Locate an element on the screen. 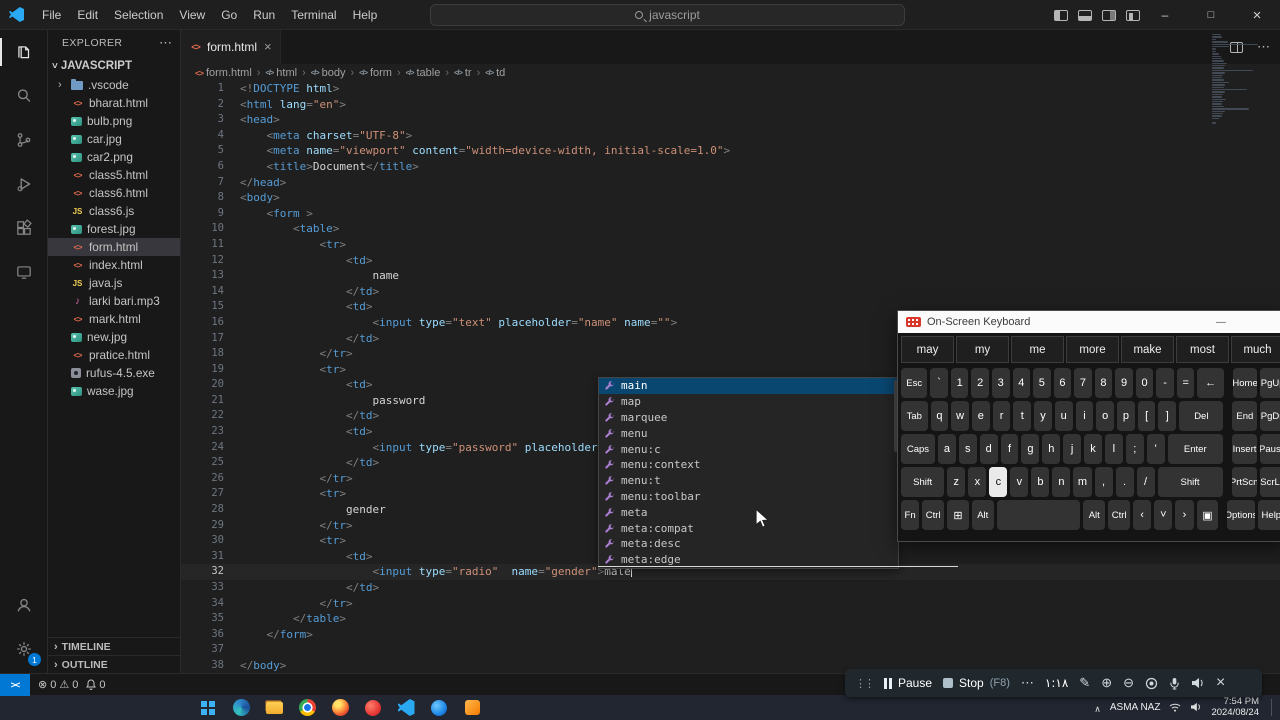 This screenshot has width=1280, height=720. breadcrumb-item-html: </> html is located at coordinates (281, 73).